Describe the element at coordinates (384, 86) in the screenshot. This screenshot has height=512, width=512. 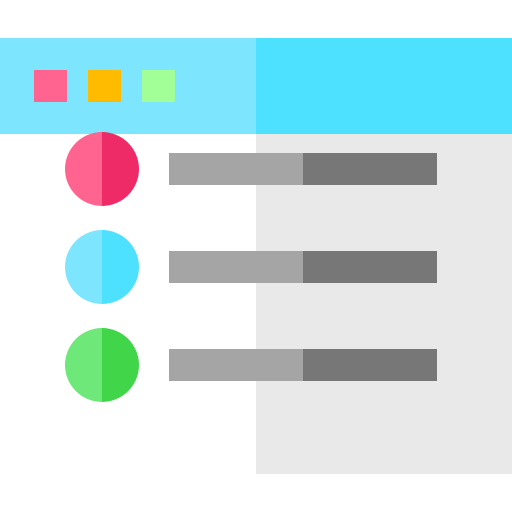
I see `title-bar-shade` at that location.